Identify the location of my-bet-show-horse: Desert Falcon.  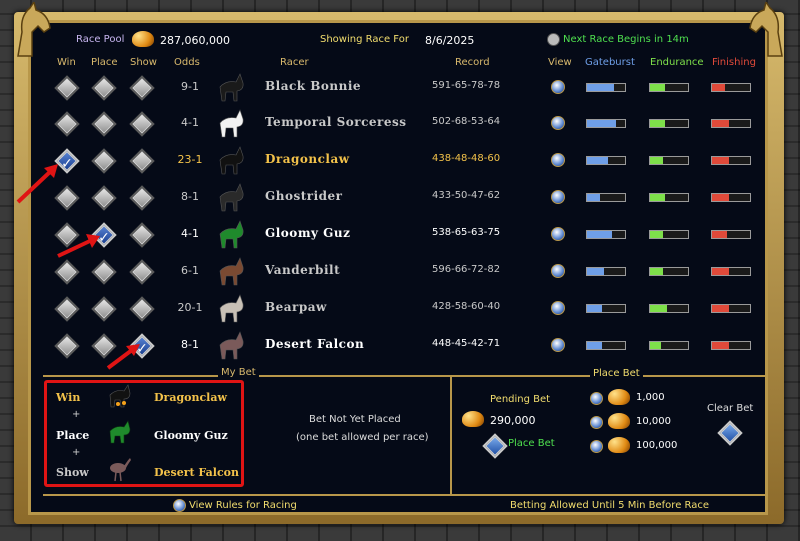
(196, 472).